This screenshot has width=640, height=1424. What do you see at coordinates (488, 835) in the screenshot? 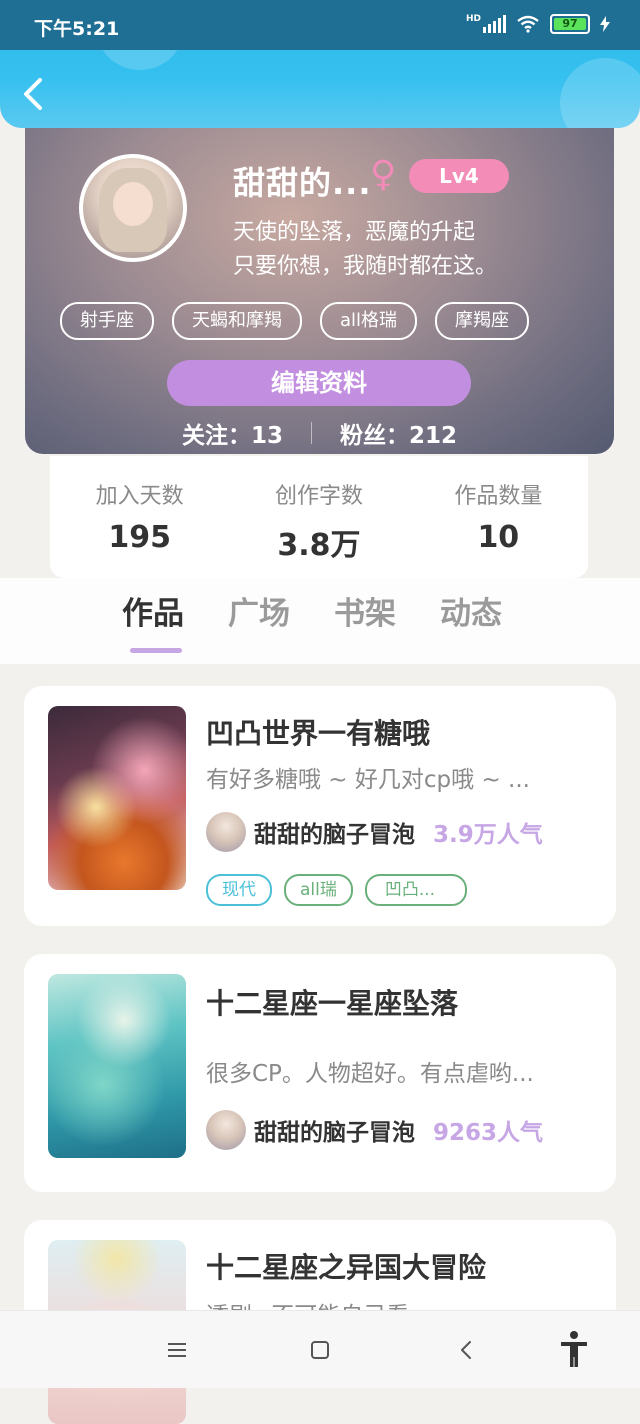
I see `popularity: 3.9万人气` at bounding box center [488, 835].